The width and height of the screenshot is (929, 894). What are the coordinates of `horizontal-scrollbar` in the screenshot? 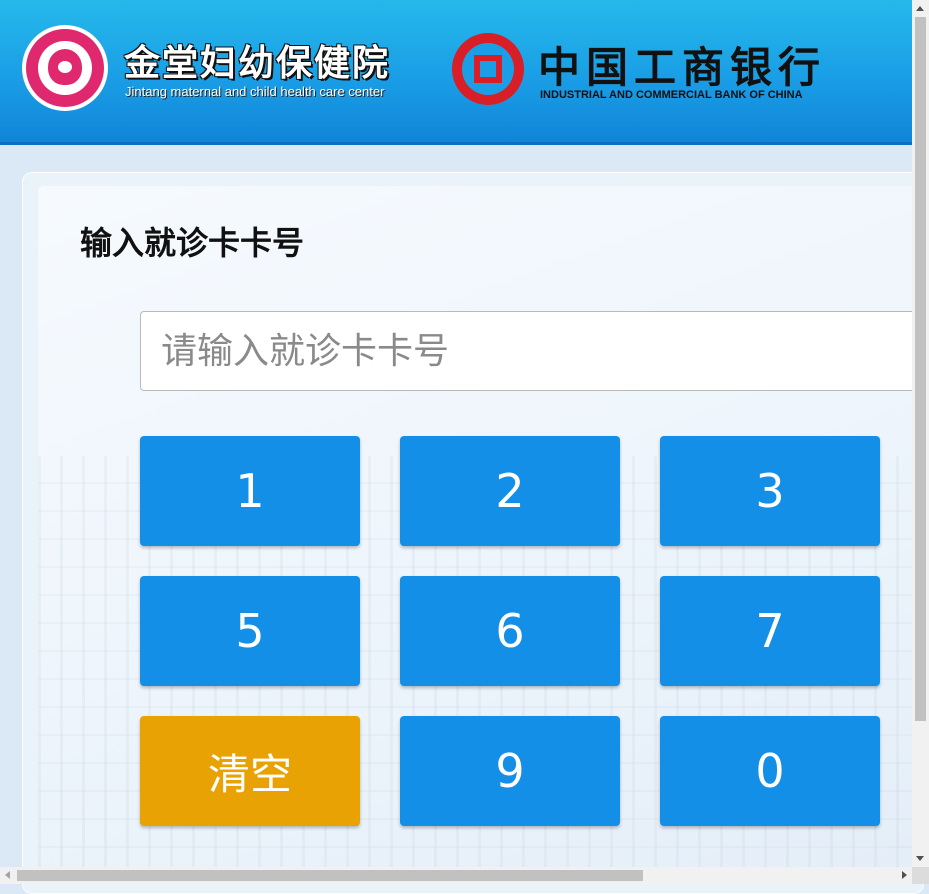 It's located at (456, 875).